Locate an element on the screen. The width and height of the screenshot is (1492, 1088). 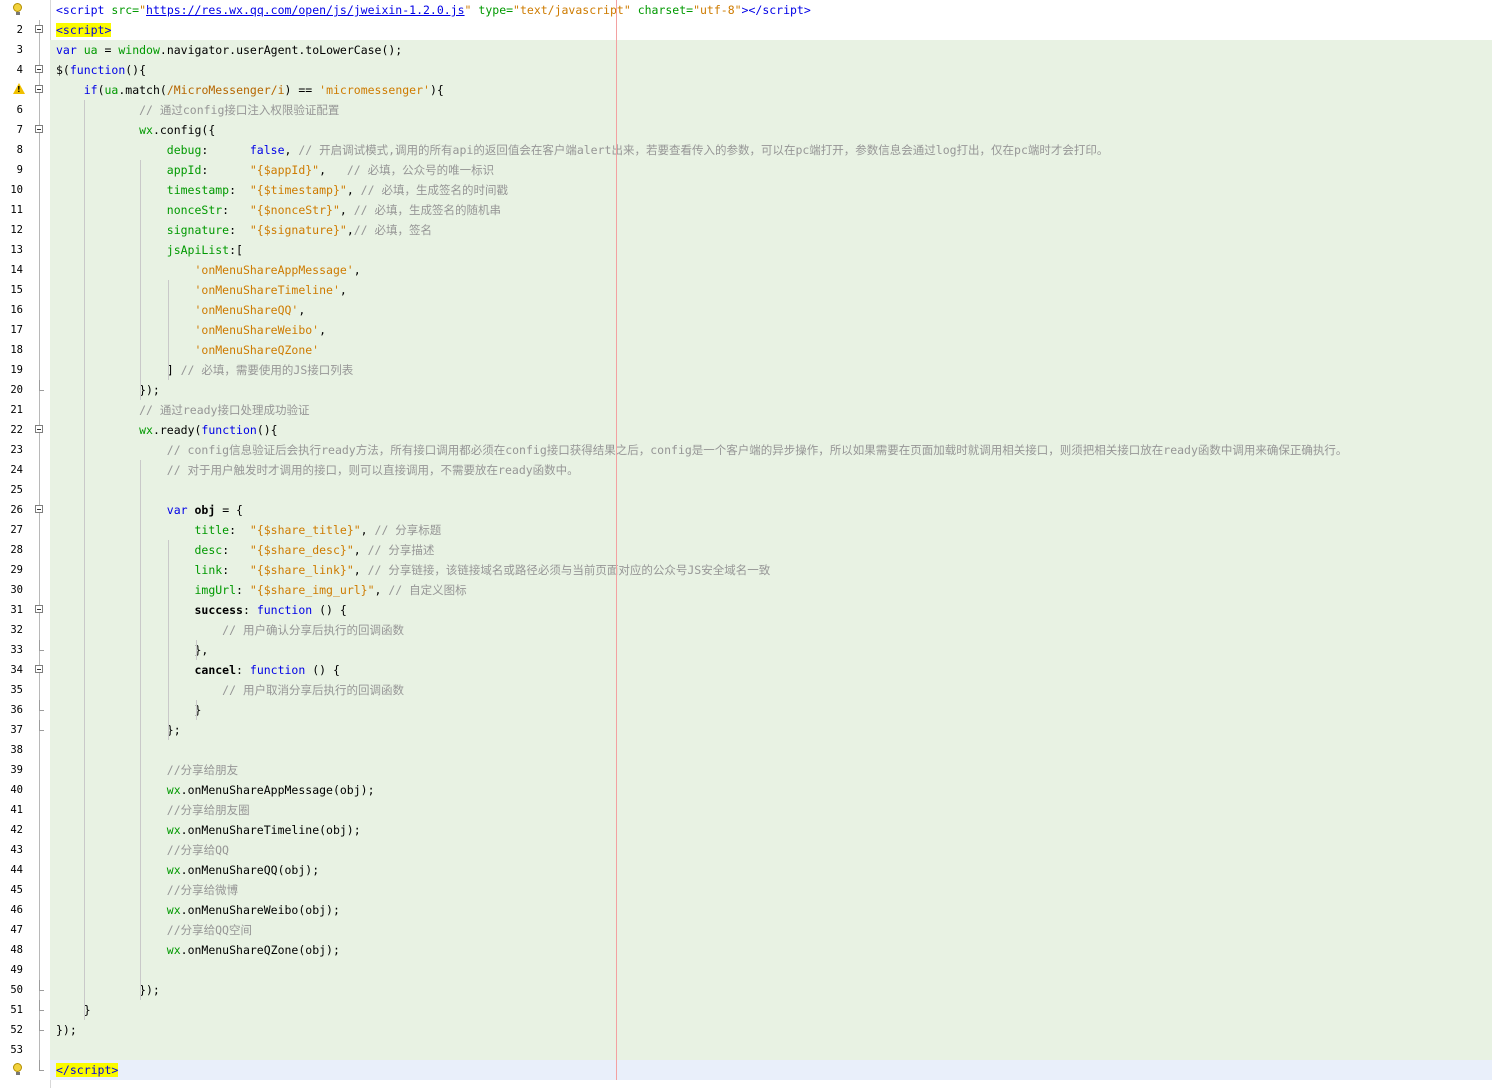
code-text: }, is located at coordinates (771, 650).